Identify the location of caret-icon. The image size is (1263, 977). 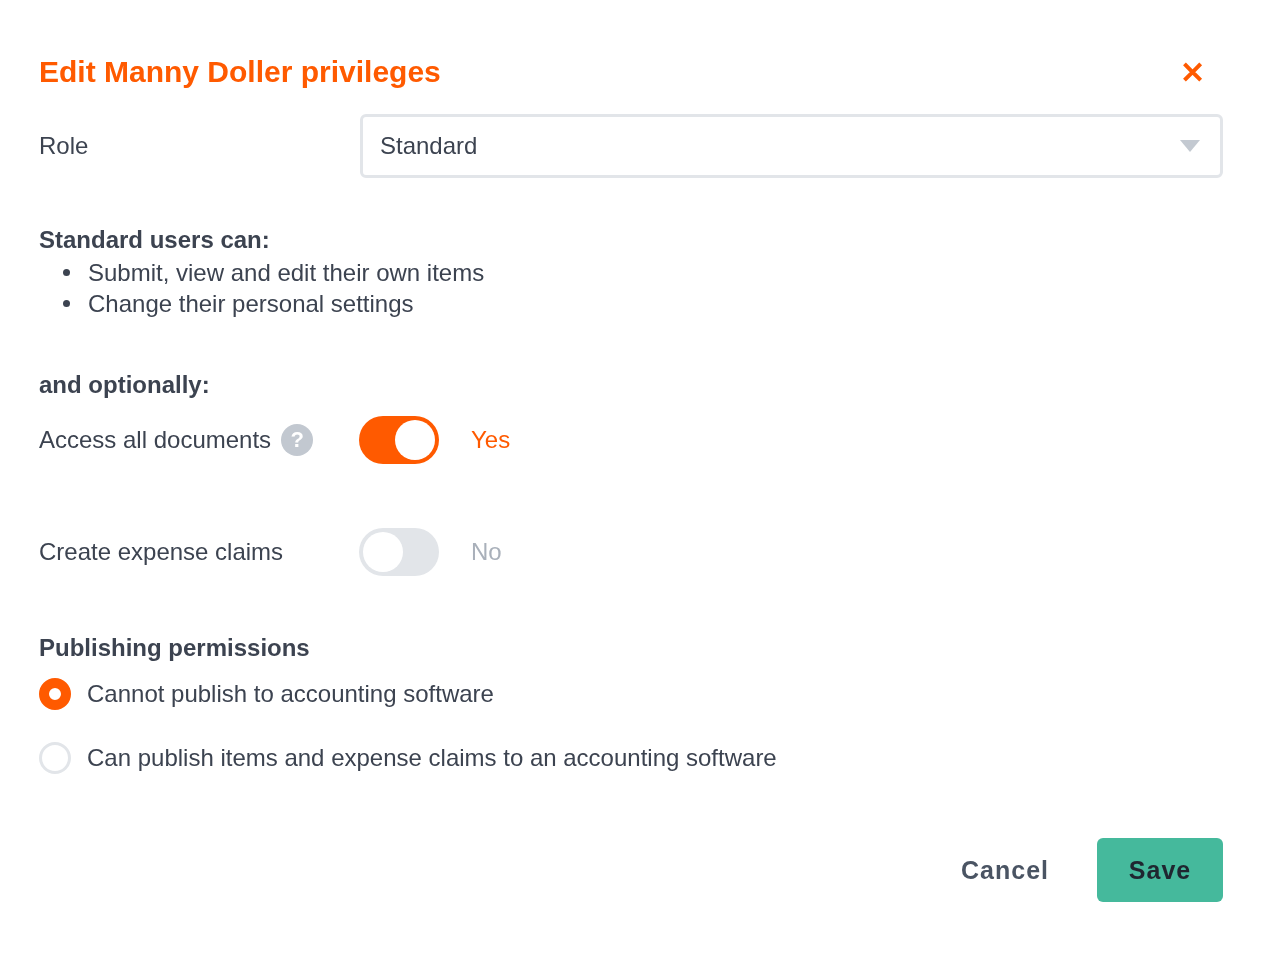
(1190, 146).